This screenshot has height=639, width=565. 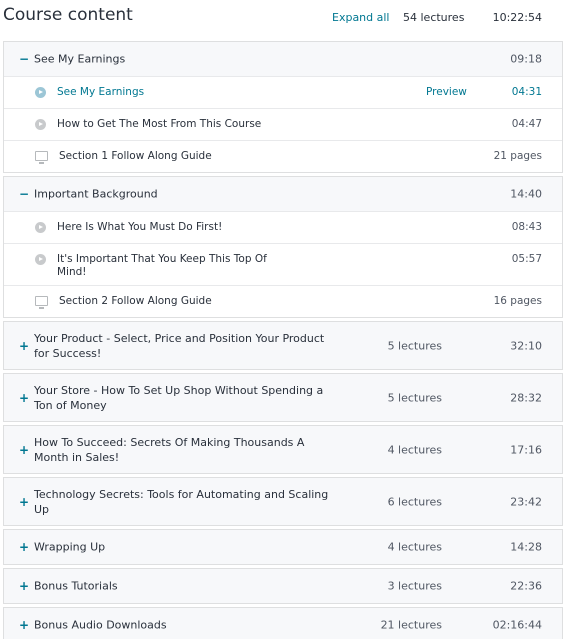 What do you see at coordinates (100, 625) in the screenshot?
I see `section-title: Bonus Audio Downloads` at bounding box center [100, 625].